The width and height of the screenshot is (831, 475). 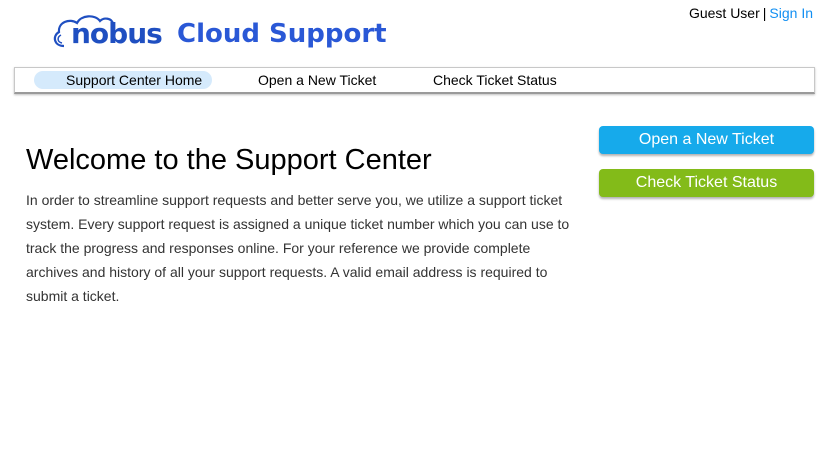 I want to click on sign-in-link: Sign In, so click(x=791, y=13).